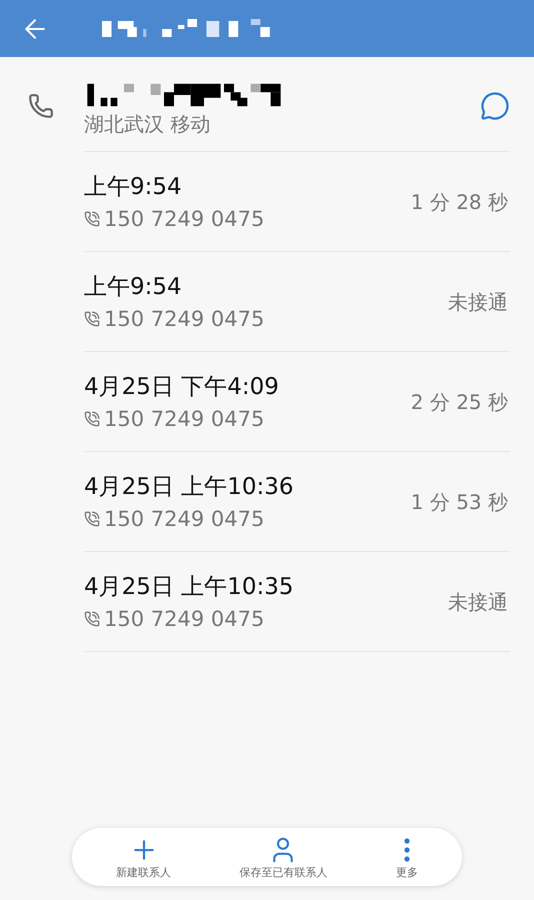 The image size is (534, 900). What do you see at coordinates (495, 106) in the screenshot?
I see `message-icon` at bounding box center [495, 106].